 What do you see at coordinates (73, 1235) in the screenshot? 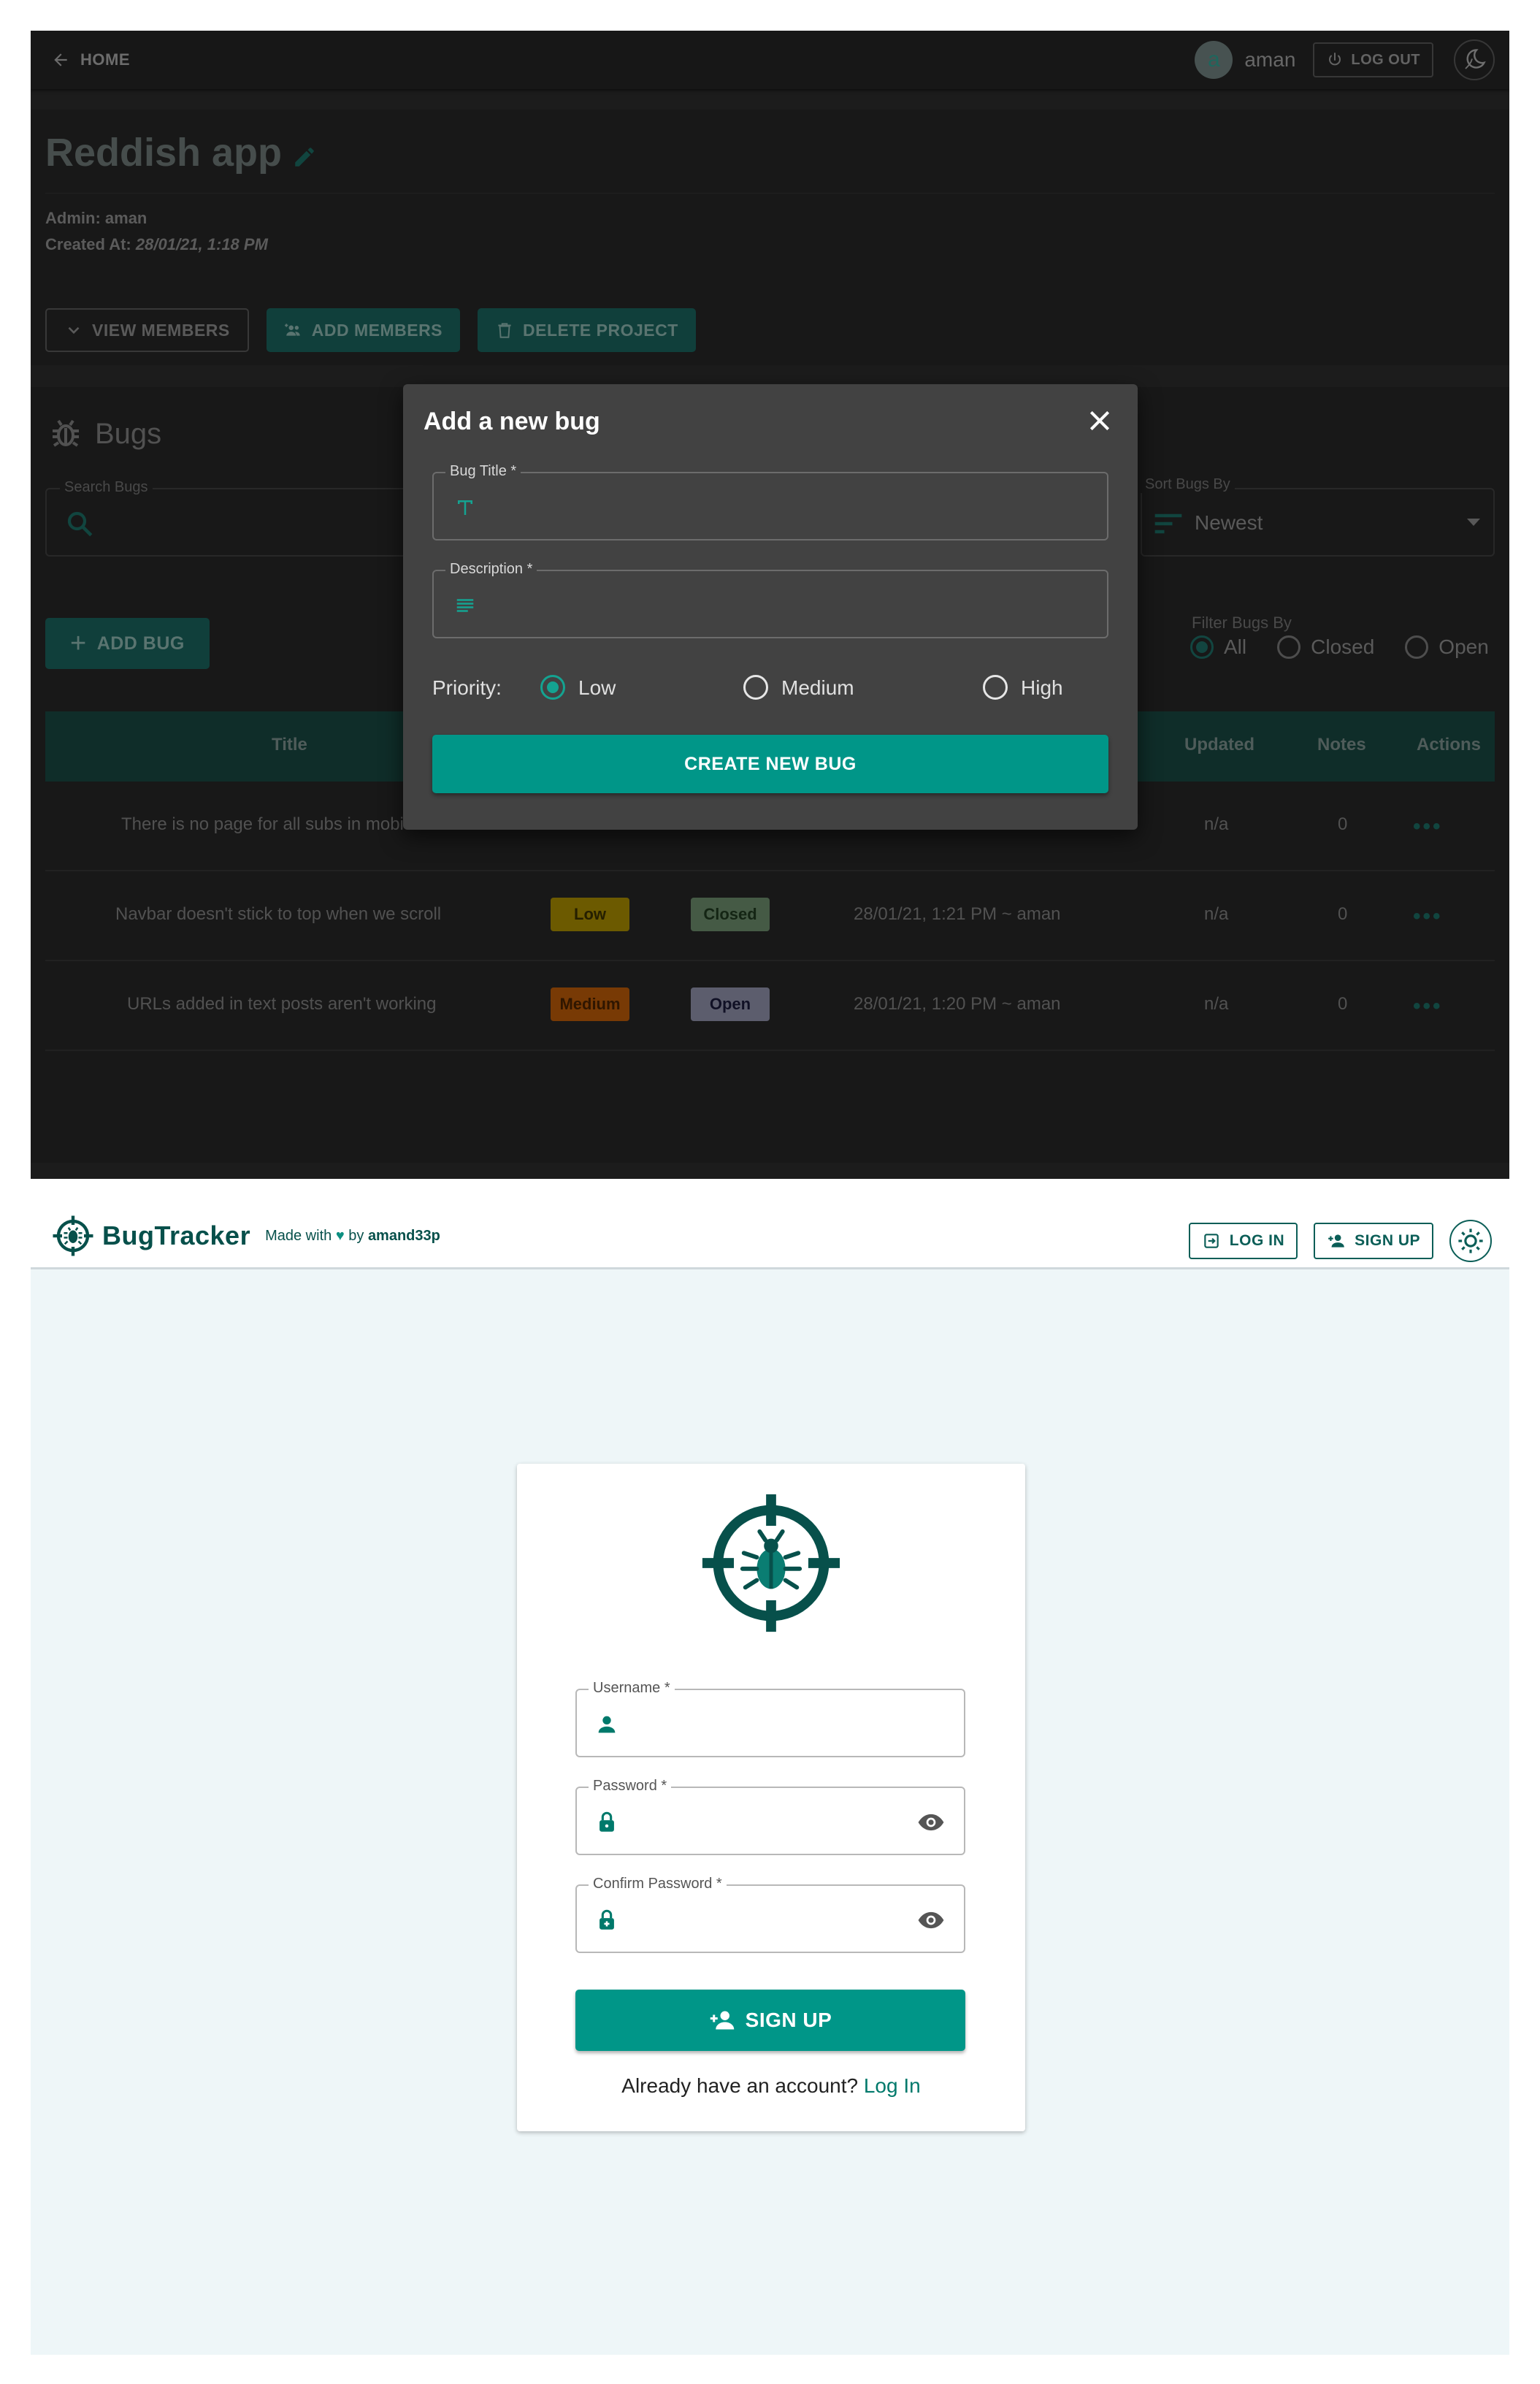
I see `bug-tracker-logo-icon` at bounding box center [73, 1235].